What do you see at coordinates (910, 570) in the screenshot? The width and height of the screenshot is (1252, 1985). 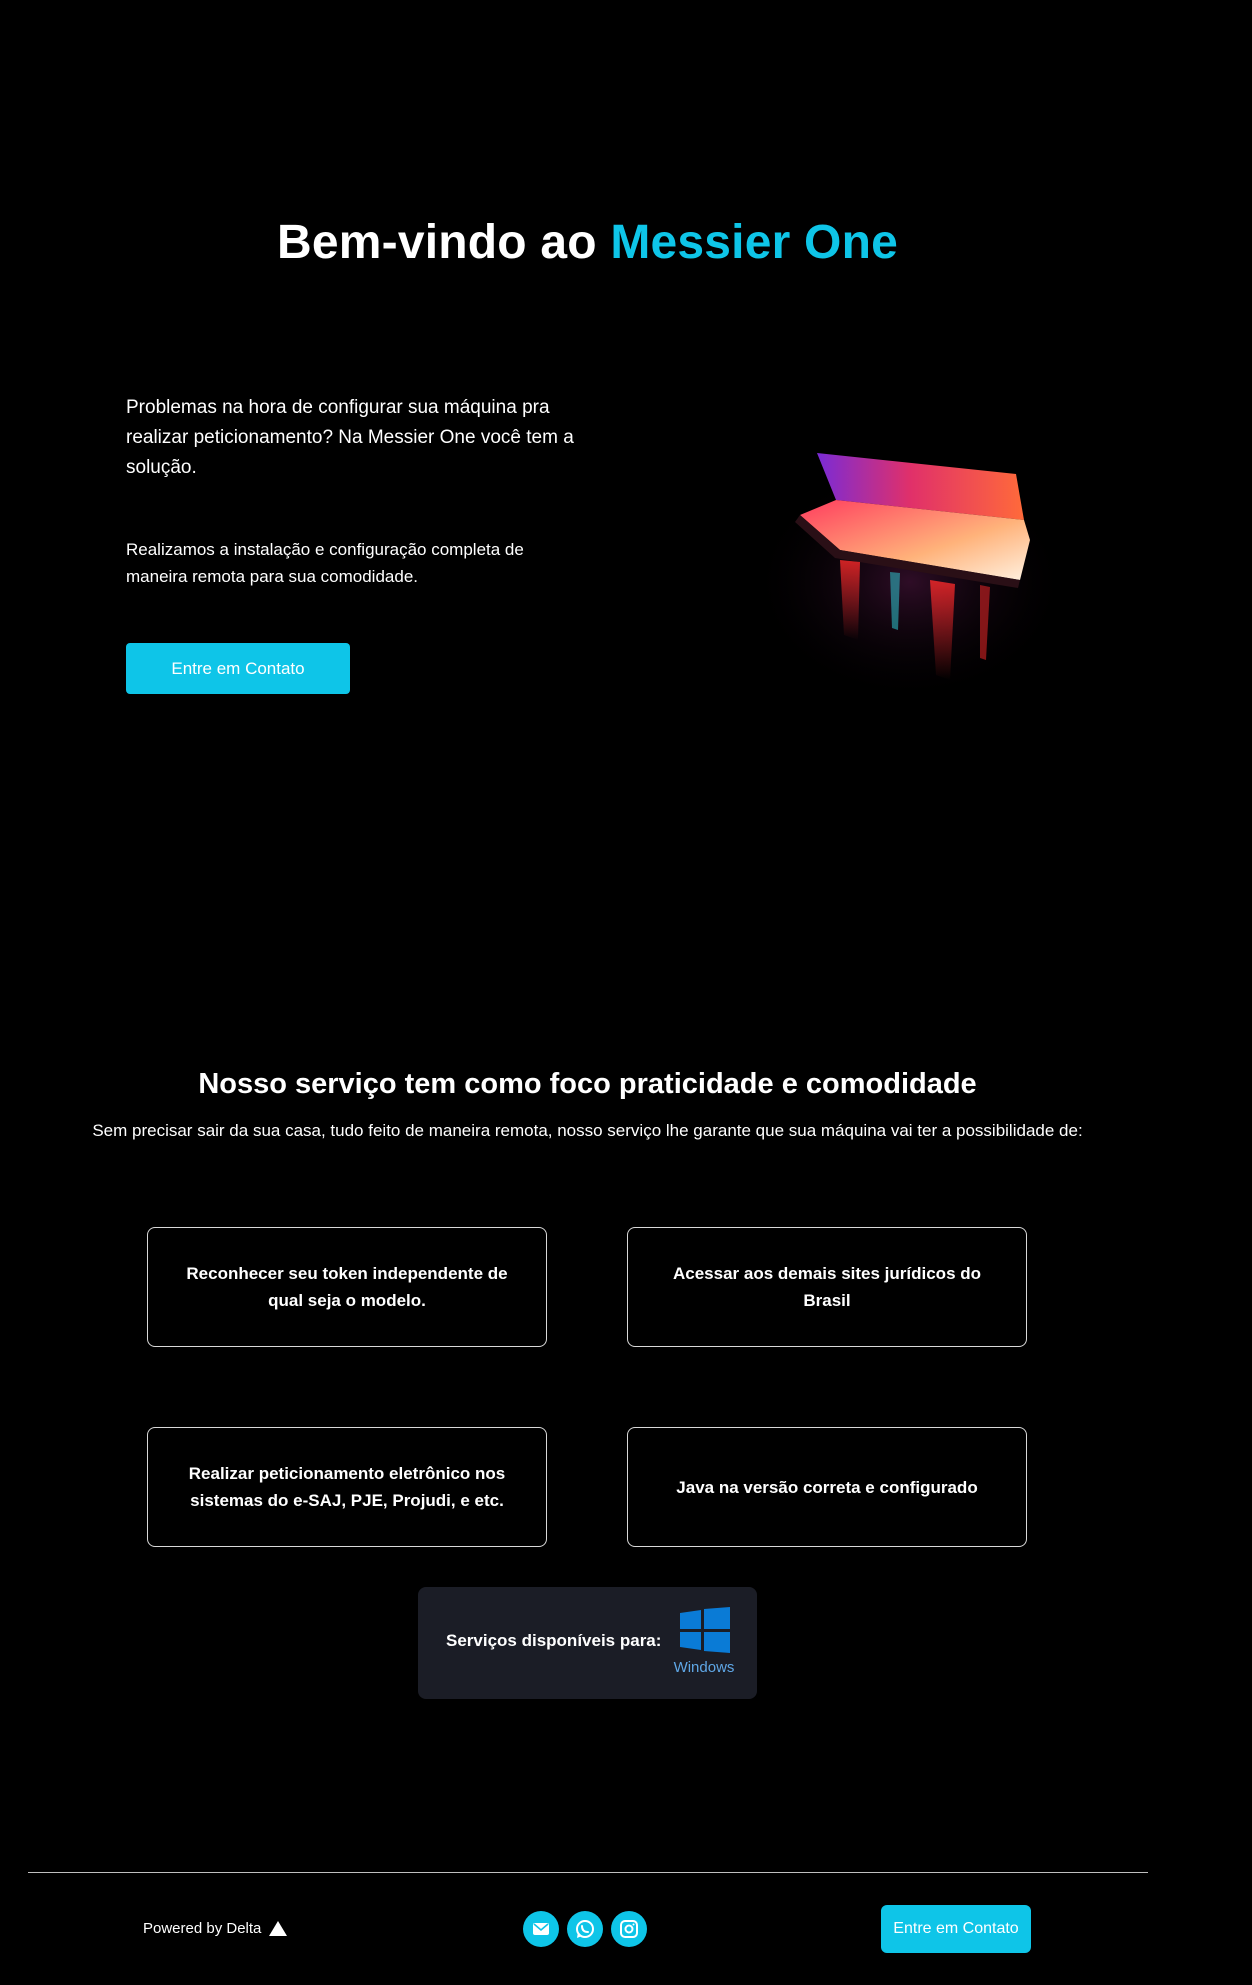 I see `laptop-image` at bounding box center [910, 570].